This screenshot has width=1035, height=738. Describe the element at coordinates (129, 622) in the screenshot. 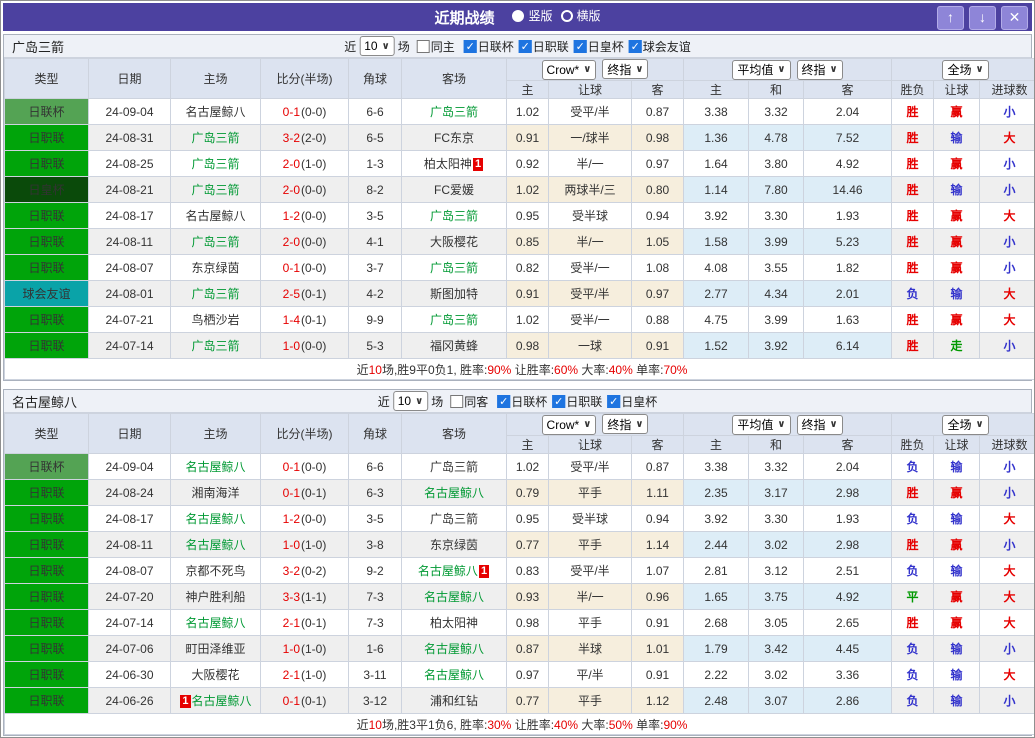

I see `cell-date: 24-07-14` at that location.